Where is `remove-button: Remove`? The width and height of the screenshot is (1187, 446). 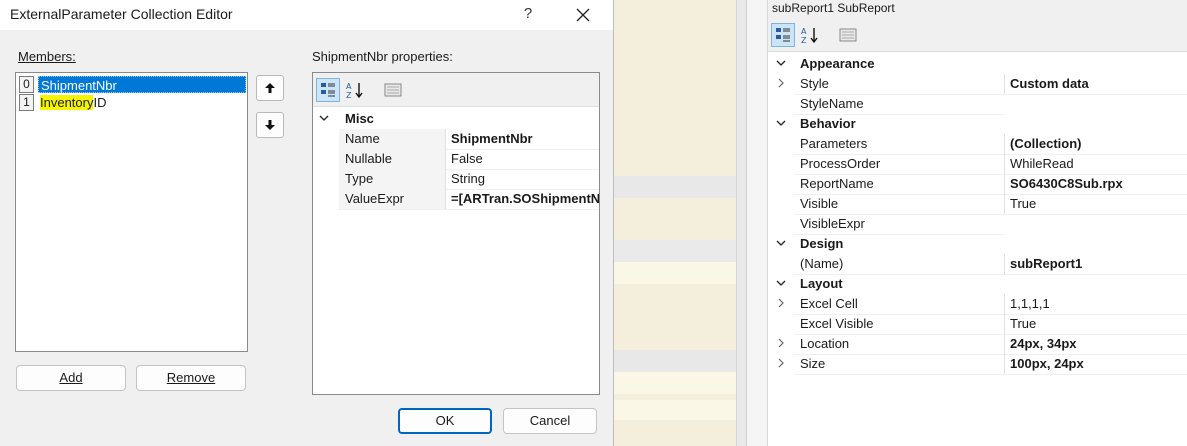
remove-button: Remove is located at coordinates (191, 378).